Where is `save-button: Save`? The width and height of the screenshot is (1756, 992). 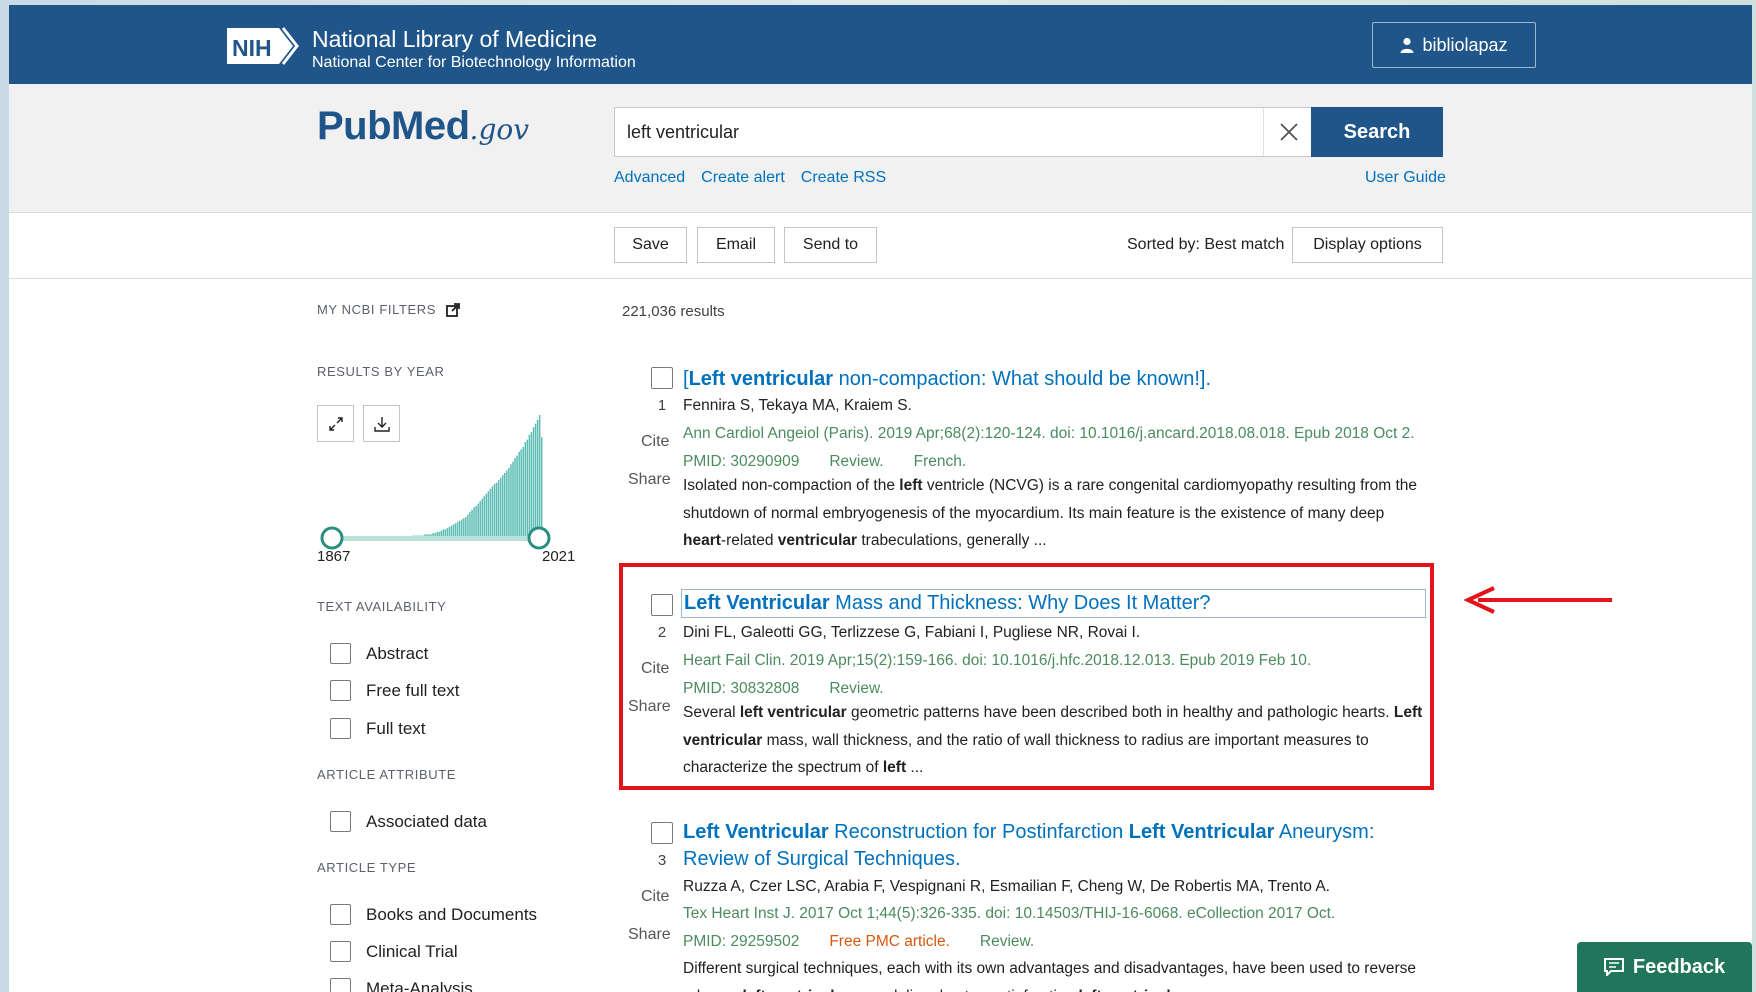 save-button: Save is located at coordinates (650, 245).